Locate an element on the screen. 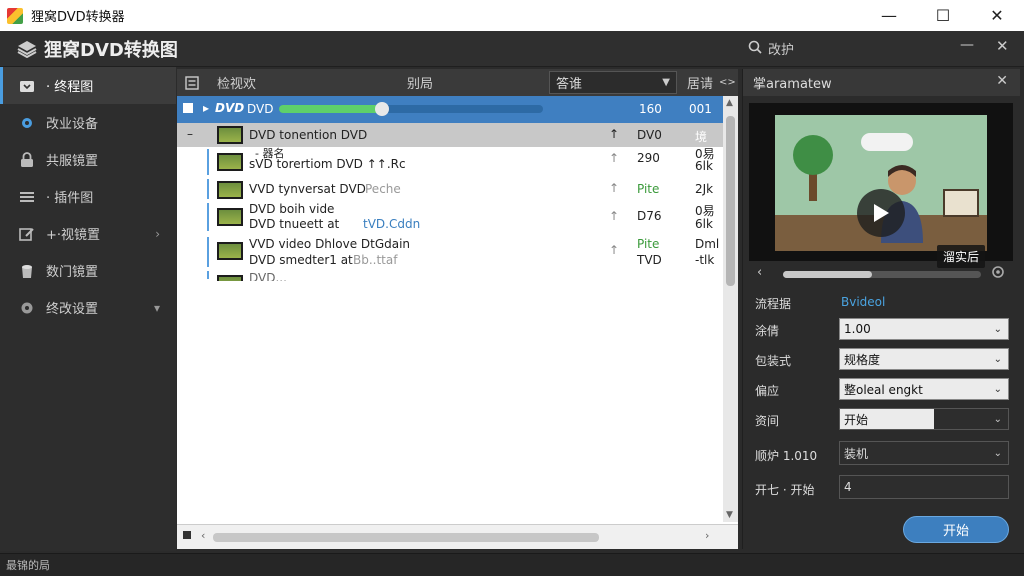  close-icon: ✕ is located at coordinates (1002, 81).